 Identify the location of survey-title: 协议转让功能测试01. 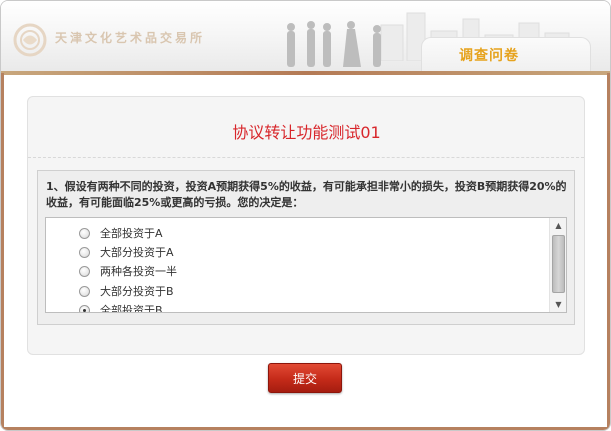
(306, 132).